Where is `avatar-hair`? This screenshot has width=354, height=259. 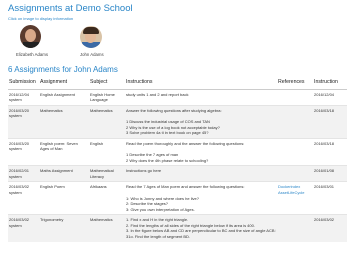
avatar-hair is located at coordinates (91, 30).